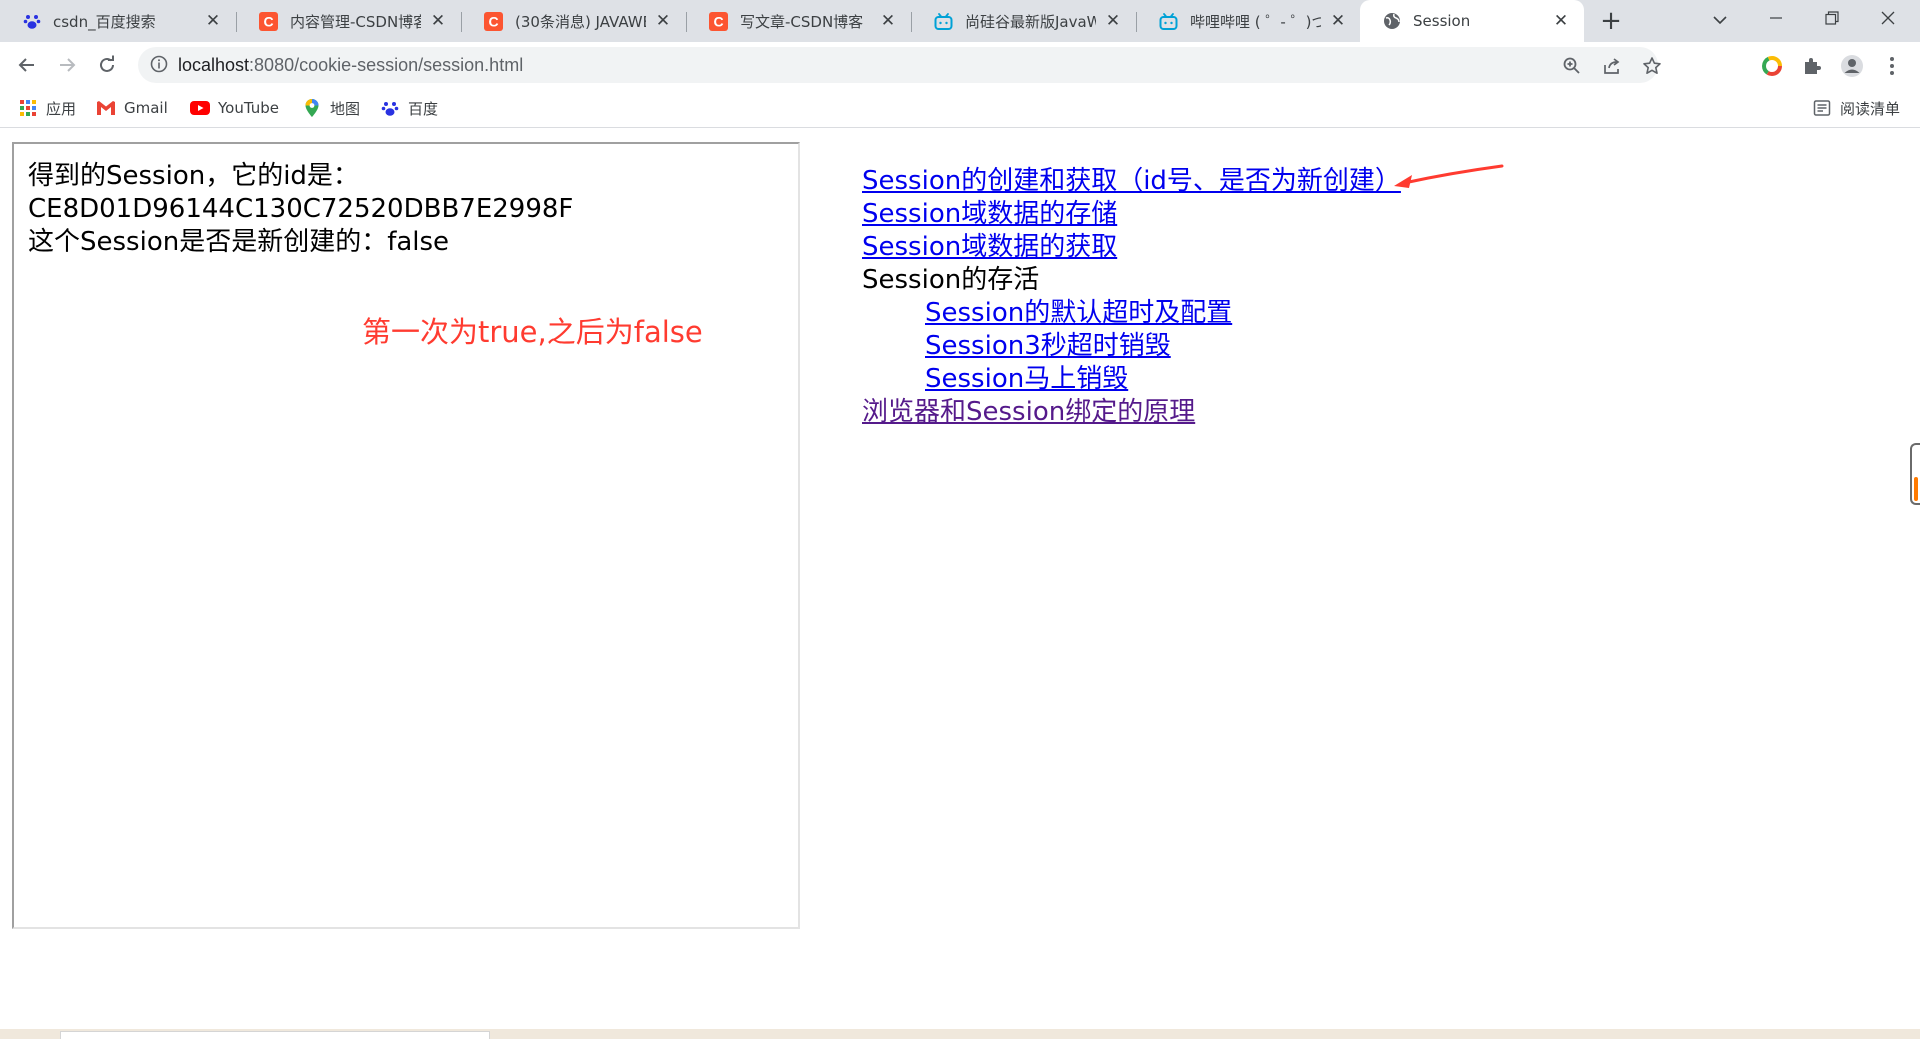 Image resolution: width=1920 pixels, height=1039 pixels. I want to click on reading-list-button: 阅读清单, so click(1856, 108).